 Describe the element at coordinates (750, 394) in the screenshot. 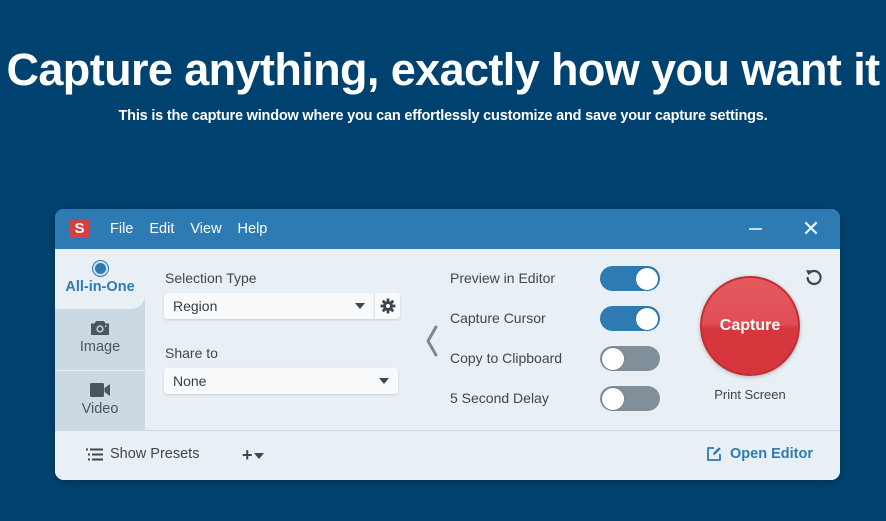

I see `capture-hotkey-label: Print Screen` at that location.